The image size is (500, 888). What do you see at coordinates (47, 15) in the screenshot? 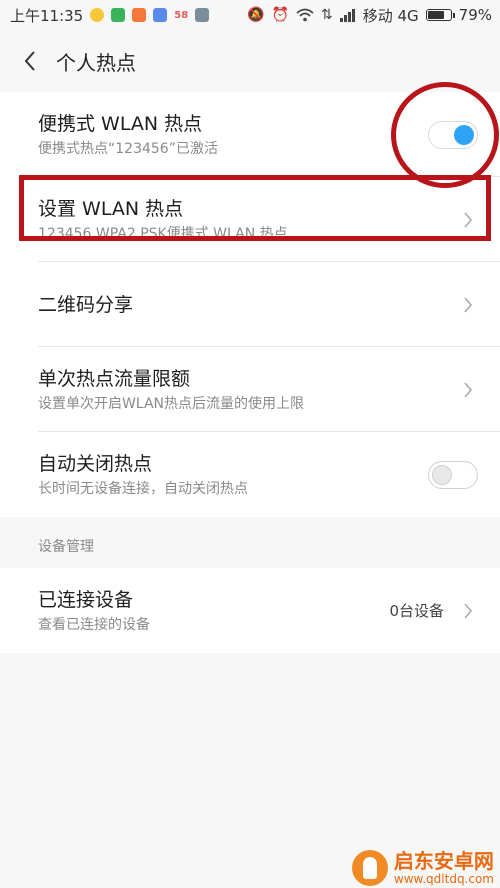
I see `status-time: 上午11:35` at bounding box center [47, 15].